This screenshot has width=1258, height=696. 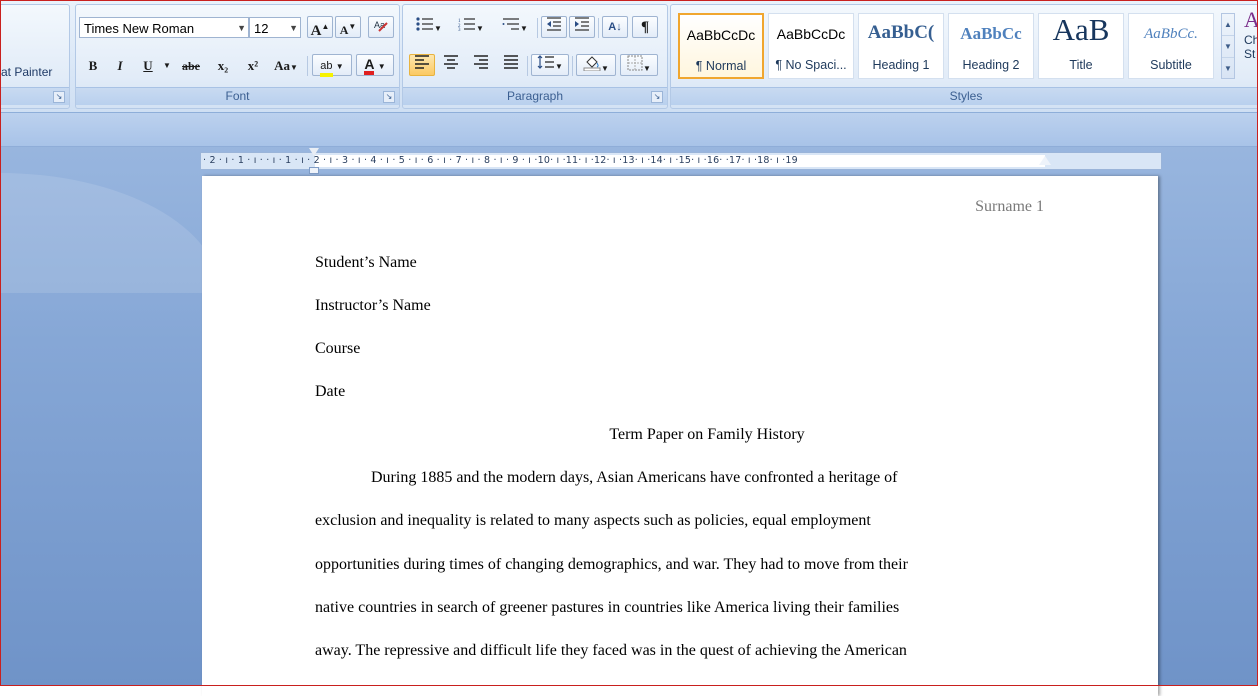 I want to click on shrink-font-button: A▼, so click(x=348, y=27).